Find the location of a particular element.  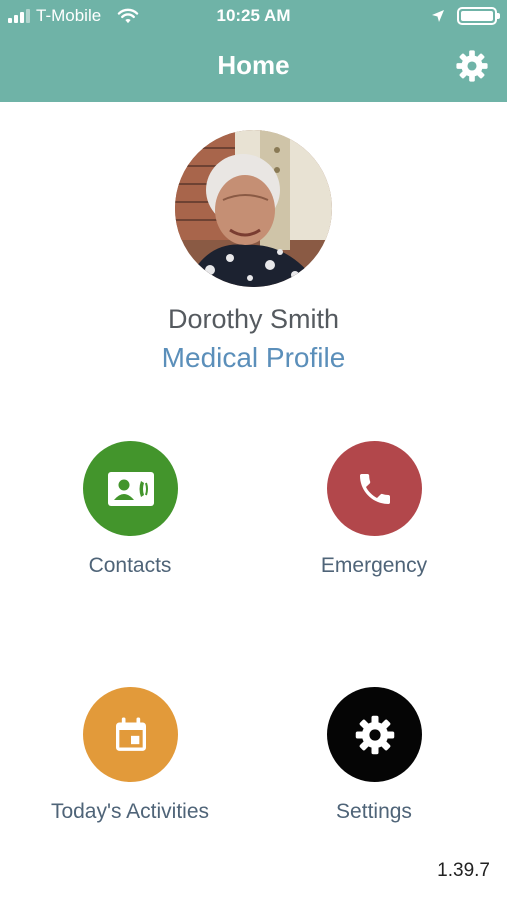

avatar-photo is located at coordinates (253, 208).